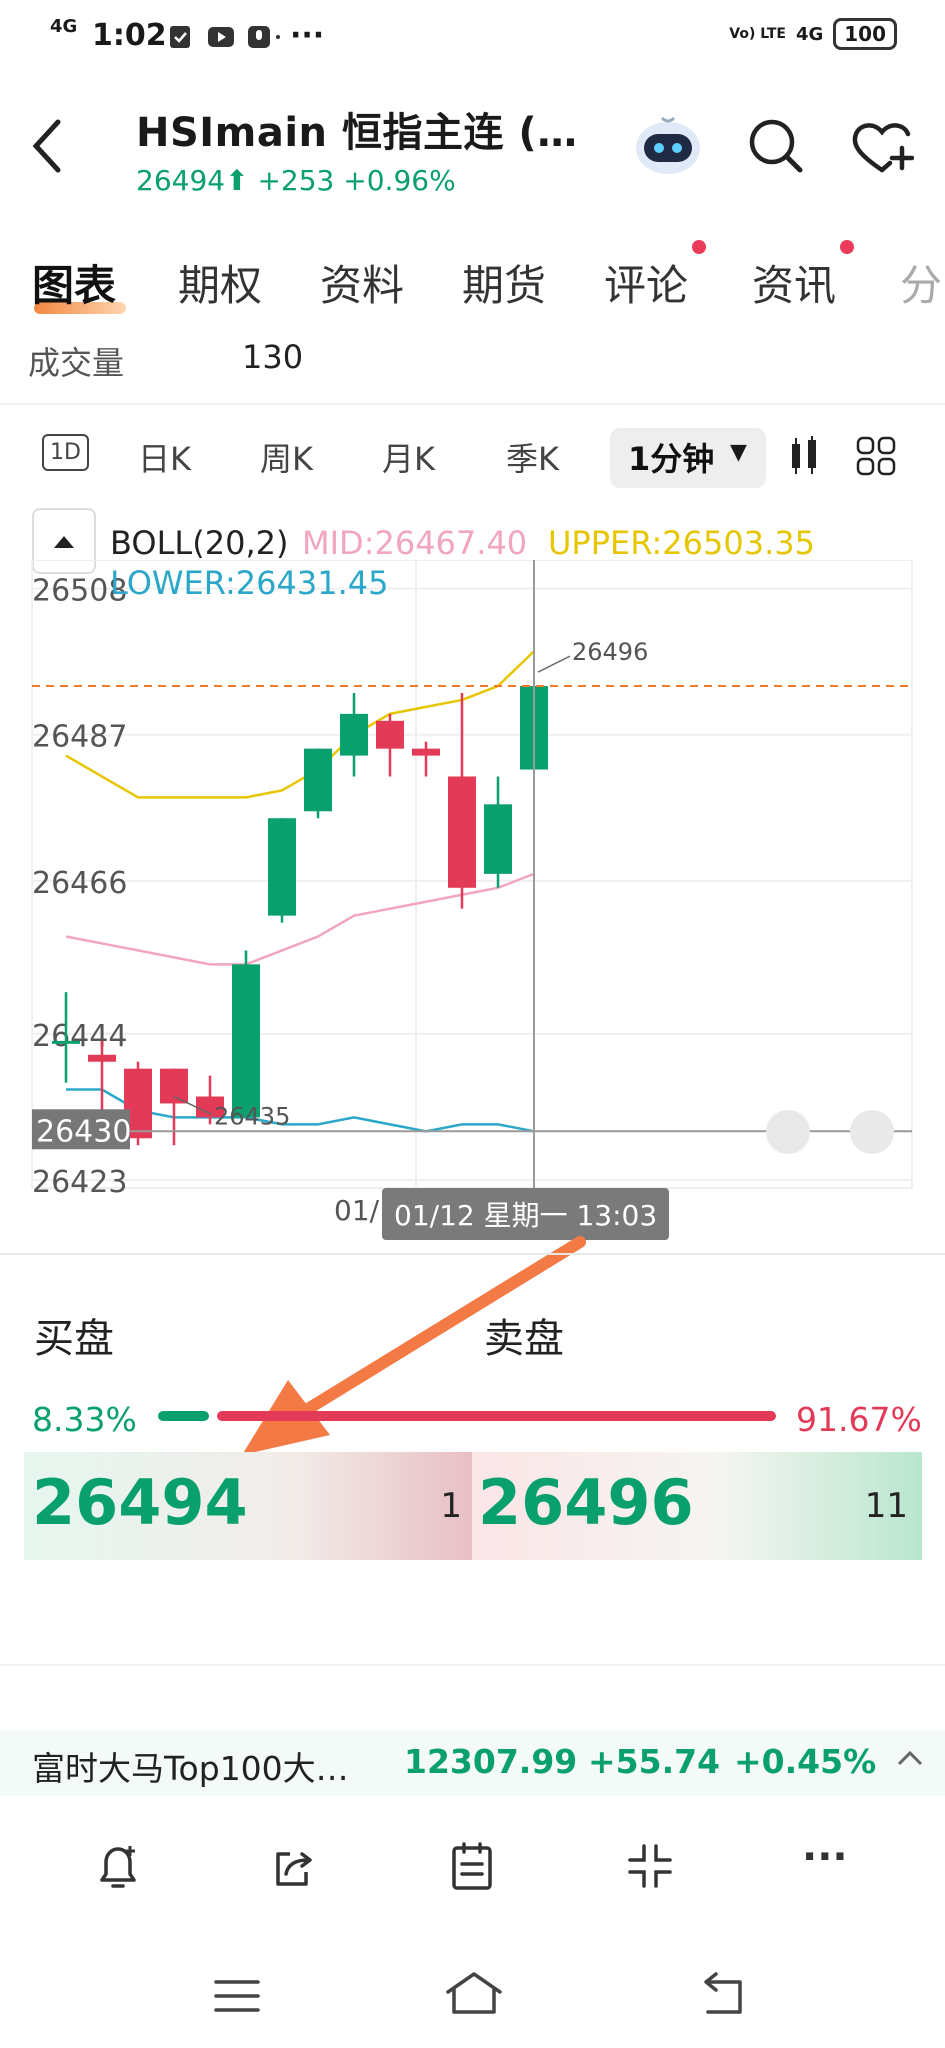  I want to click on system-nav-bar, so click(472, 1999).